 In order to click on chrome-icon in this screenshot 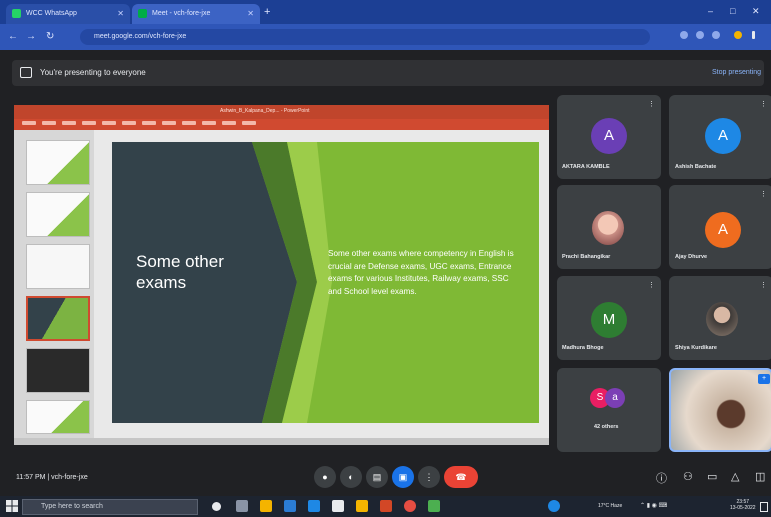, I will do `click(410, 506)`.